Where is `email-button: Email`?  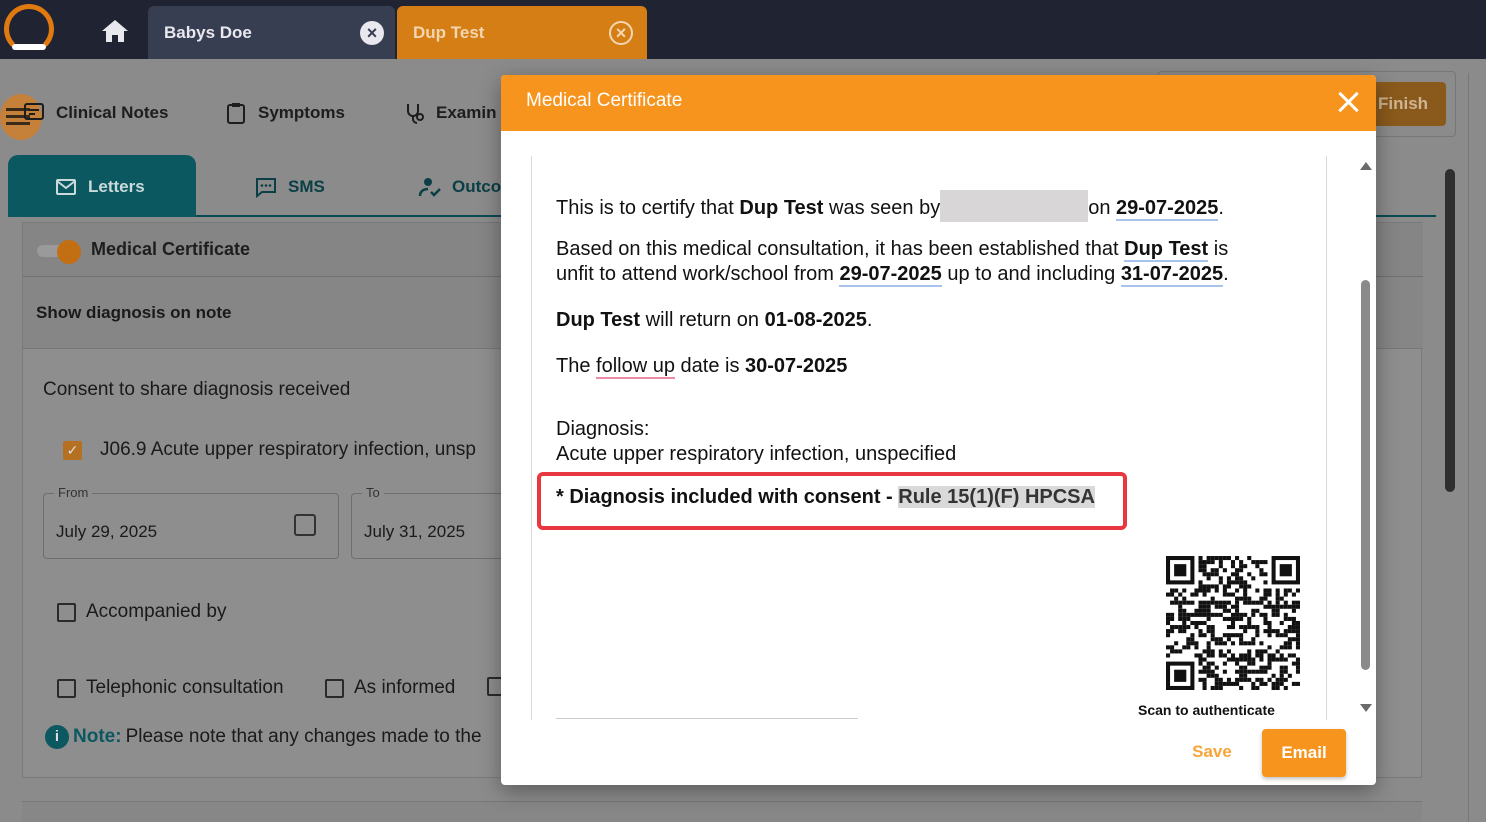 email-button: Email is located at coordinates (1304, 753).